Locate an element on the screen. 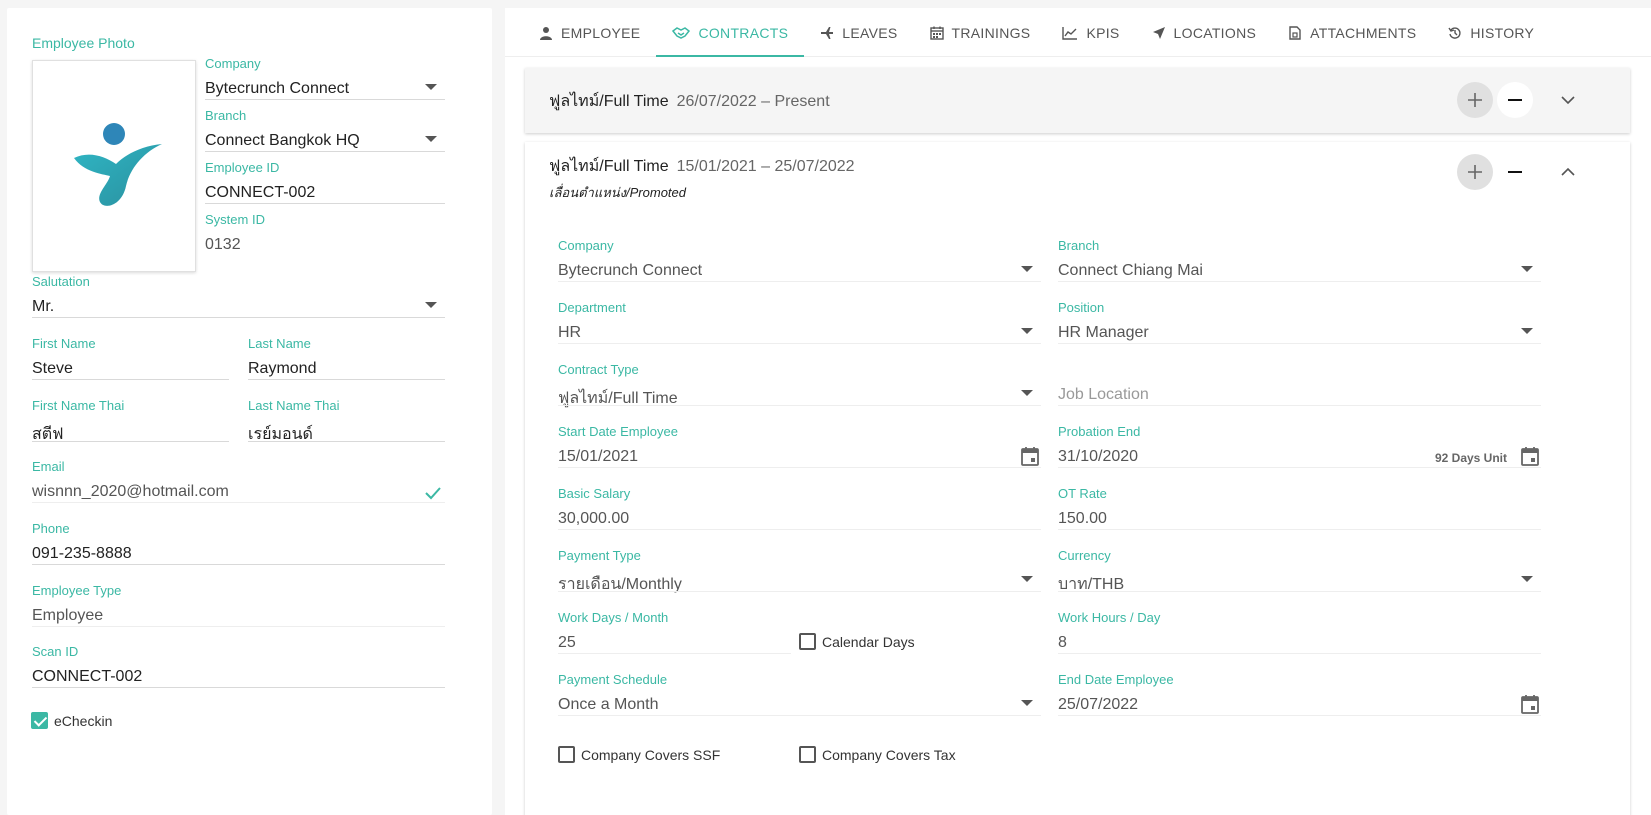  contract-branch-select: Branch Connect Chiang Mai is located at coordinates (1299, 260).